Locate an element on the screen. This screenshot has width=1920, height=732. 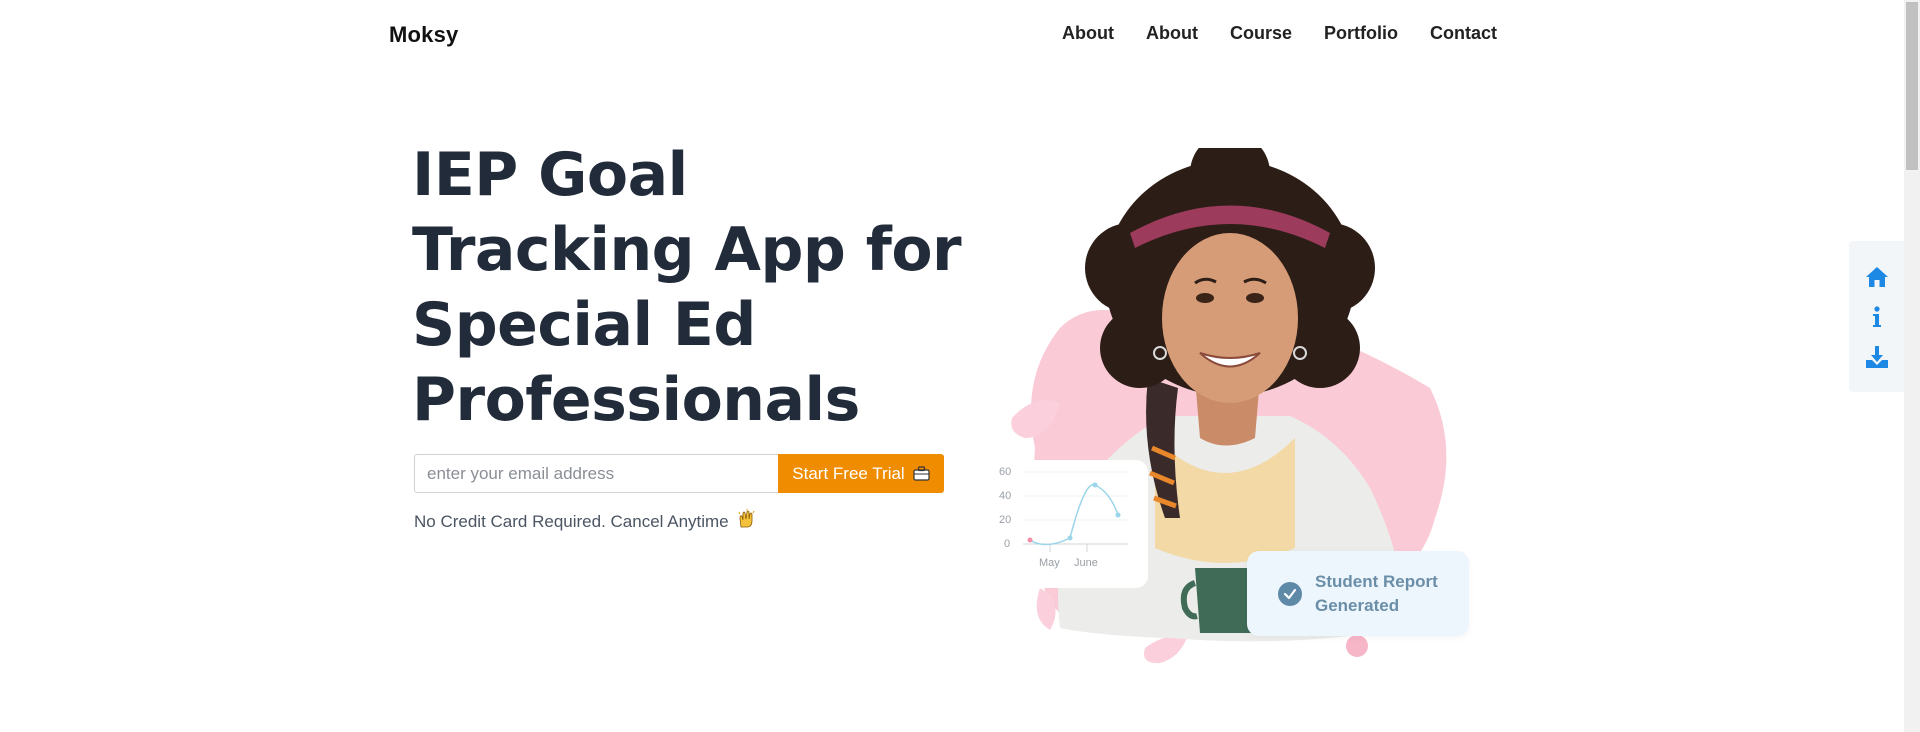
email-input is located at coordinates (596, 473).